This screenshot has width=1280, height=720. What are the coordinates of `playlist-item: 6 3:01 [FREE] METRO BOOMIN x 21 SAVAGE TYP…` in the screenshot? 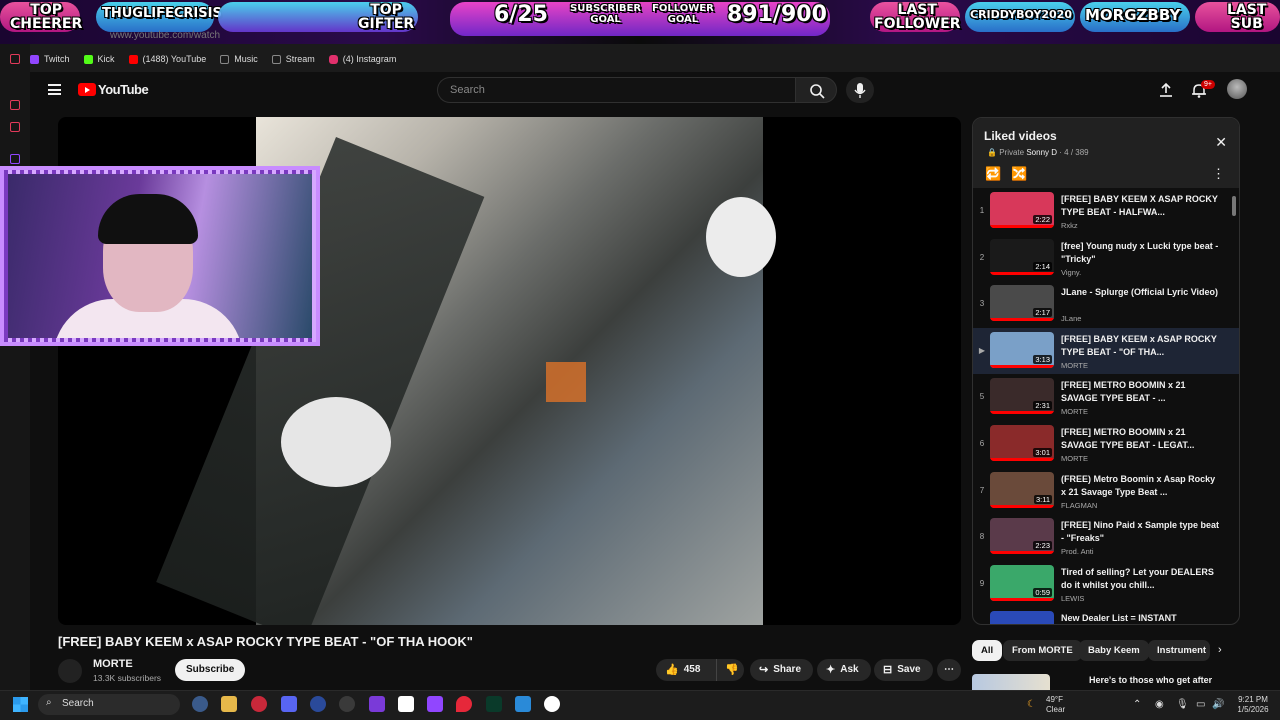 It's located at (1106, 444).